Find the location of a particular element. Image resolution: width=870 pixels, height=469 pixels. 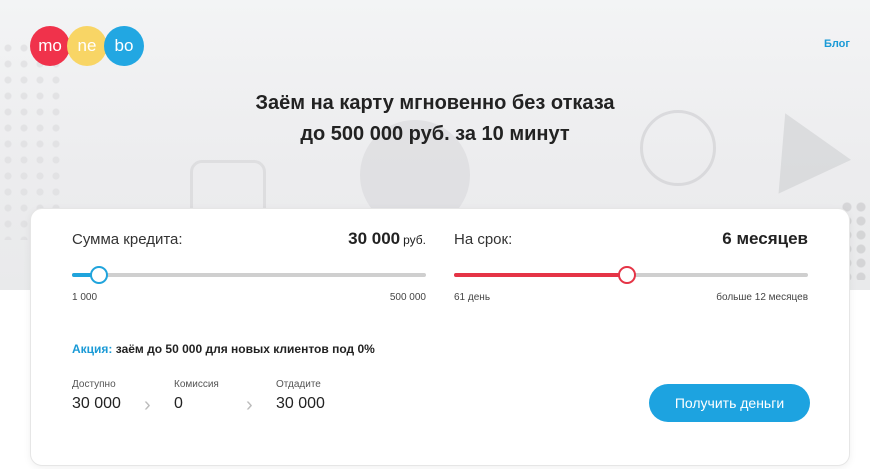

summary-available-value: 30 000 is located at coordinates (96, 403).